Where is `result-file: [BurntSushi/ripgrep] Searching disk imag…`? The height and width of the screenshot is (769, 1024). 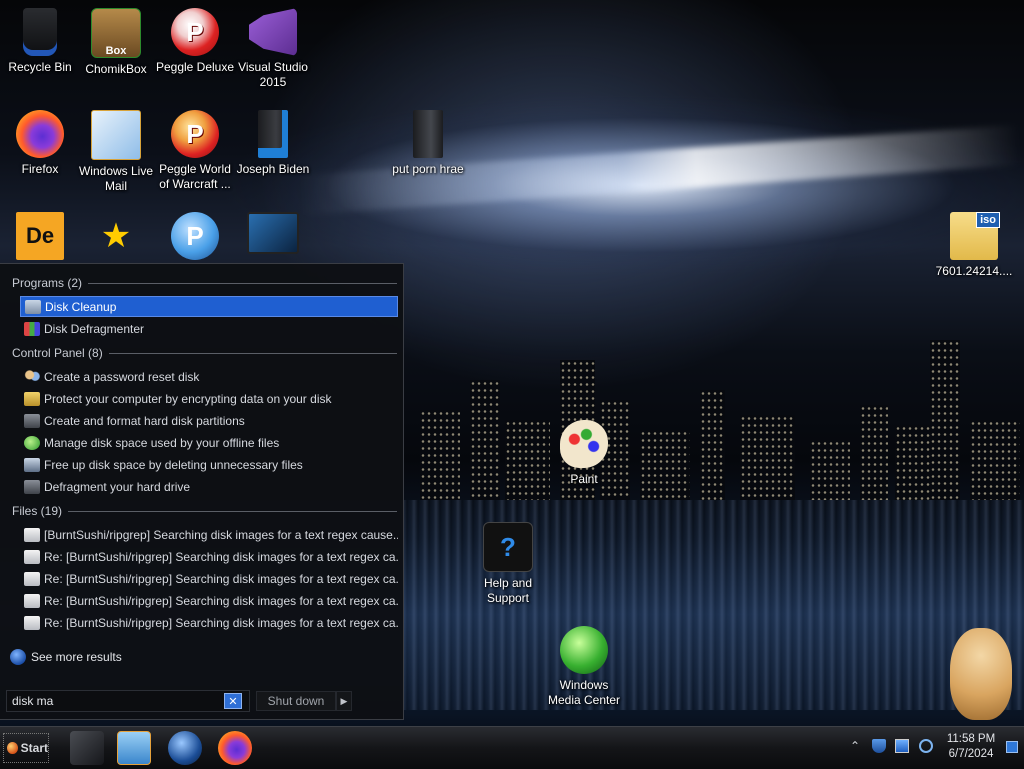
result-file: [BurntSushi/ripgrep] Searching disk imag… is located at coordinates (209, 534).